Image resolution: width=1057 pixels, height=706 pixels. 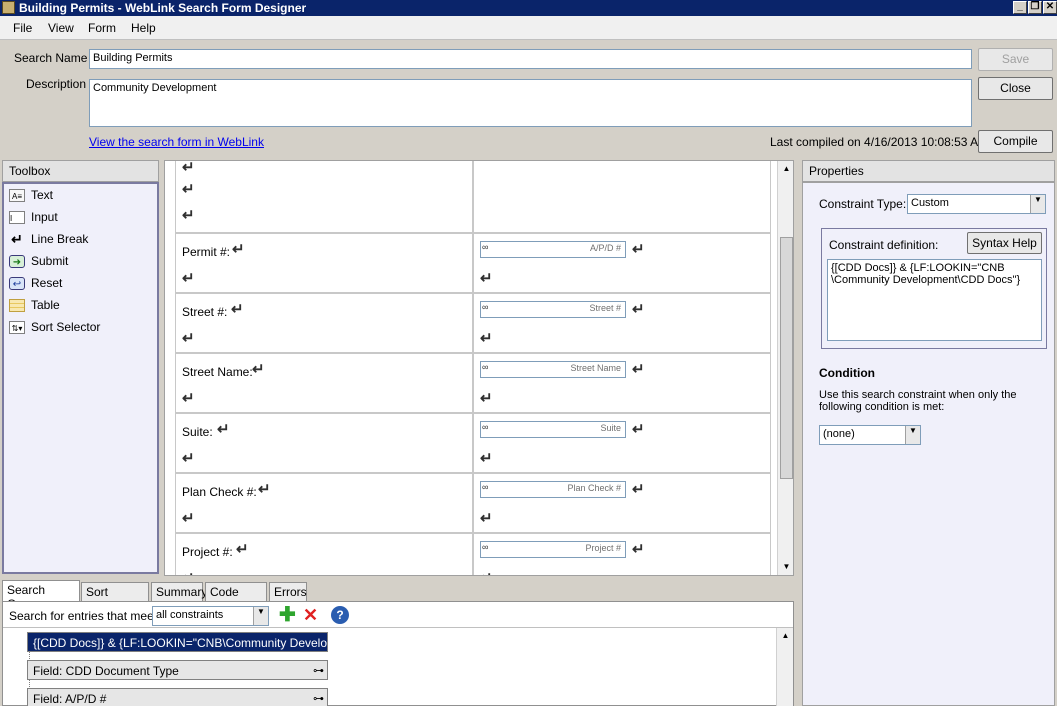 I want to click on query-node-field: Field: A/P/D # ⊶, so click(x=177, y=697).